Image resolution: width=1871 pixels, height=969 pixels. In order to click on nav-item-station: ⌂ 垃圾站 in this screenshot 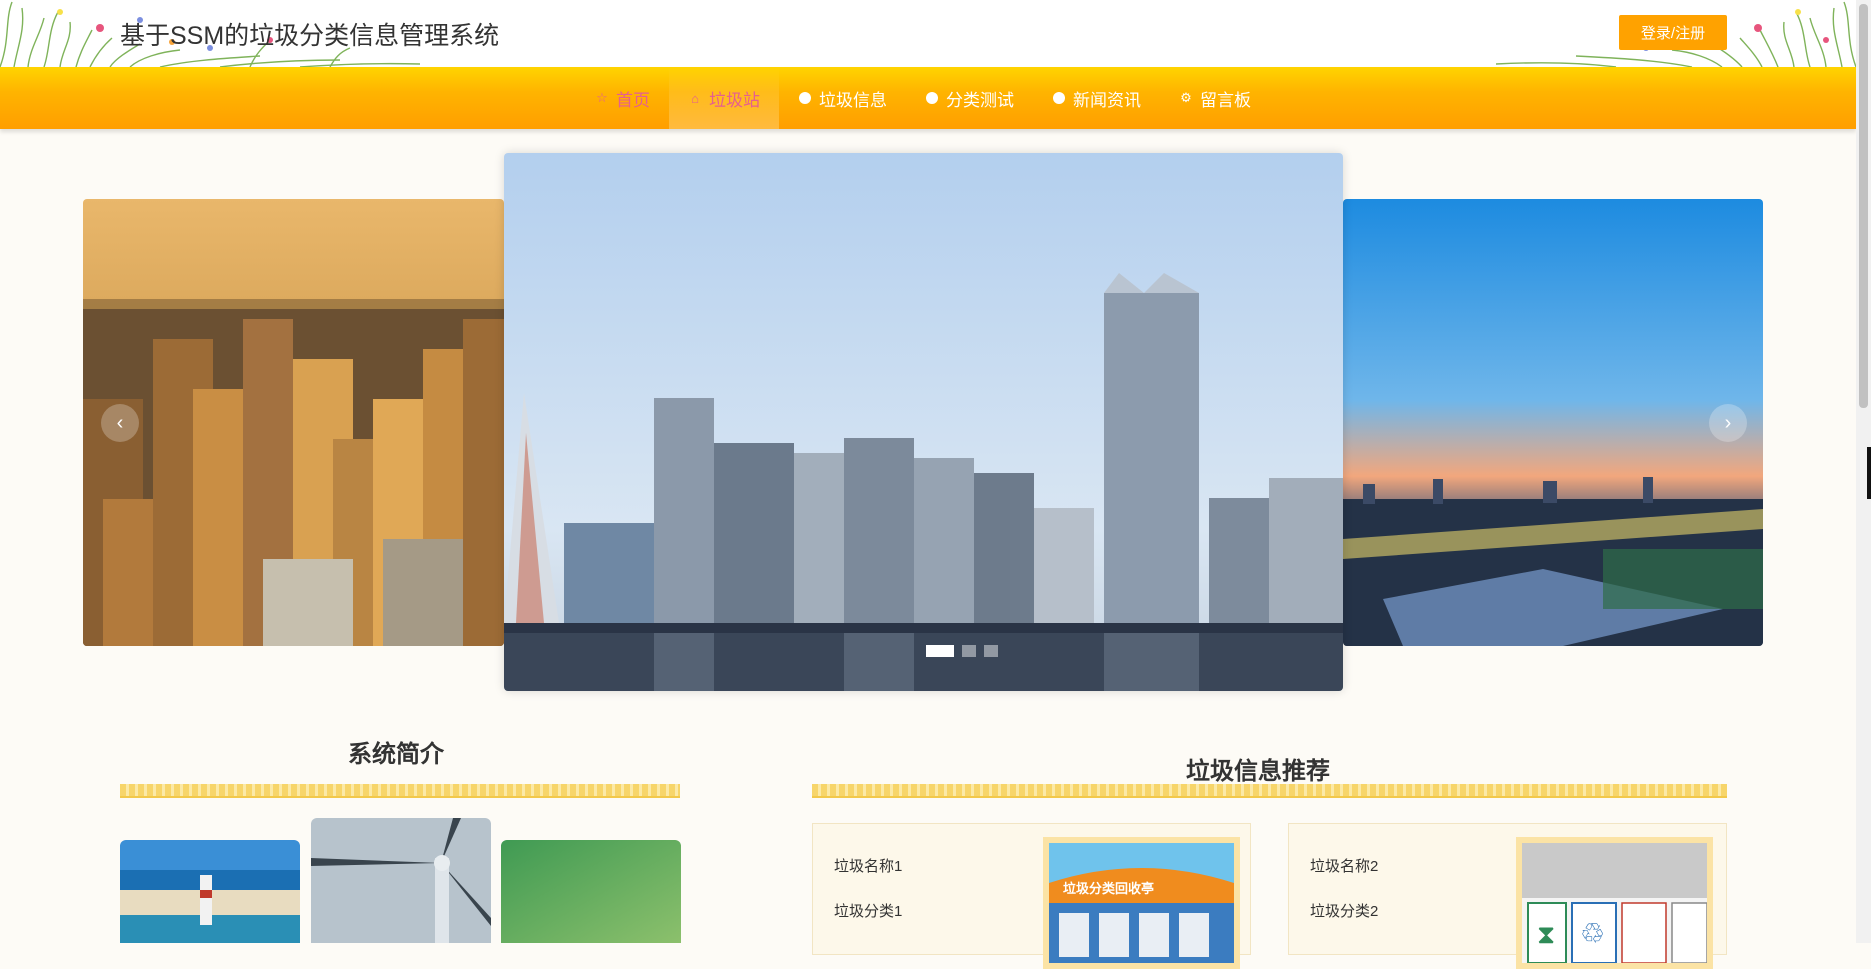, I will do `click(724, 98)`.